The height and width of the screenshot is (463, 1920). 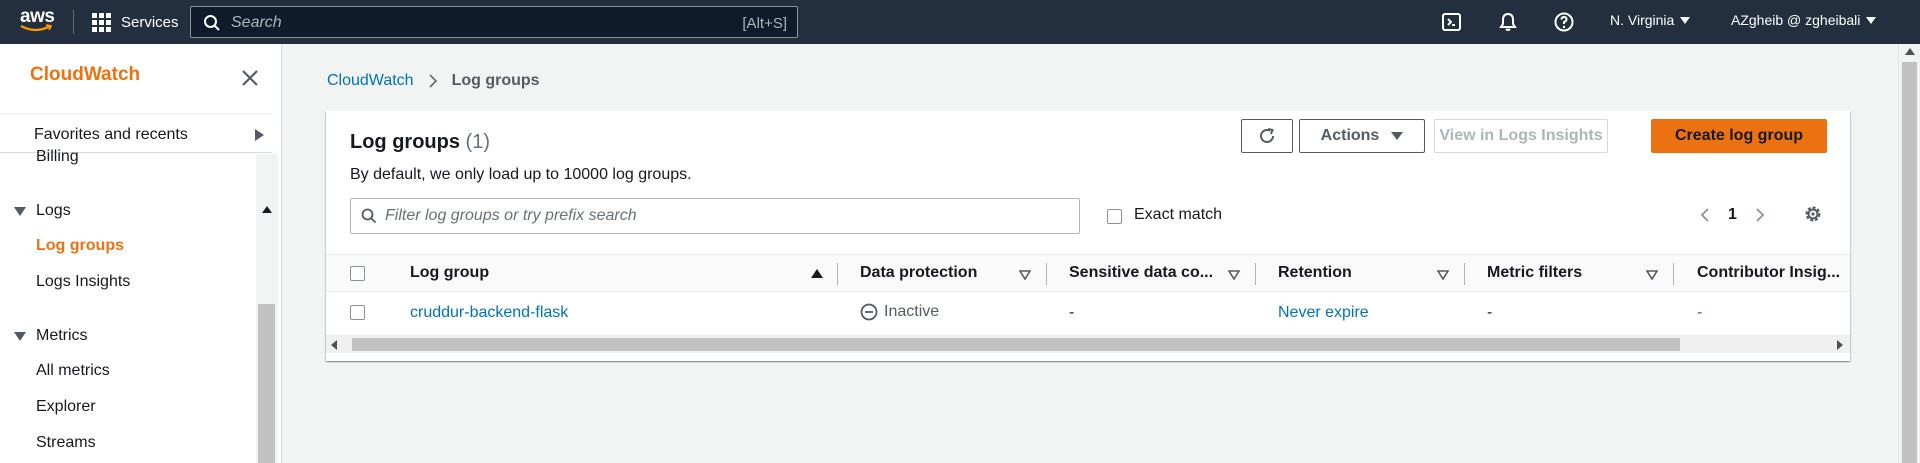 I want to click on filter-input, so click(x=725, y=216).